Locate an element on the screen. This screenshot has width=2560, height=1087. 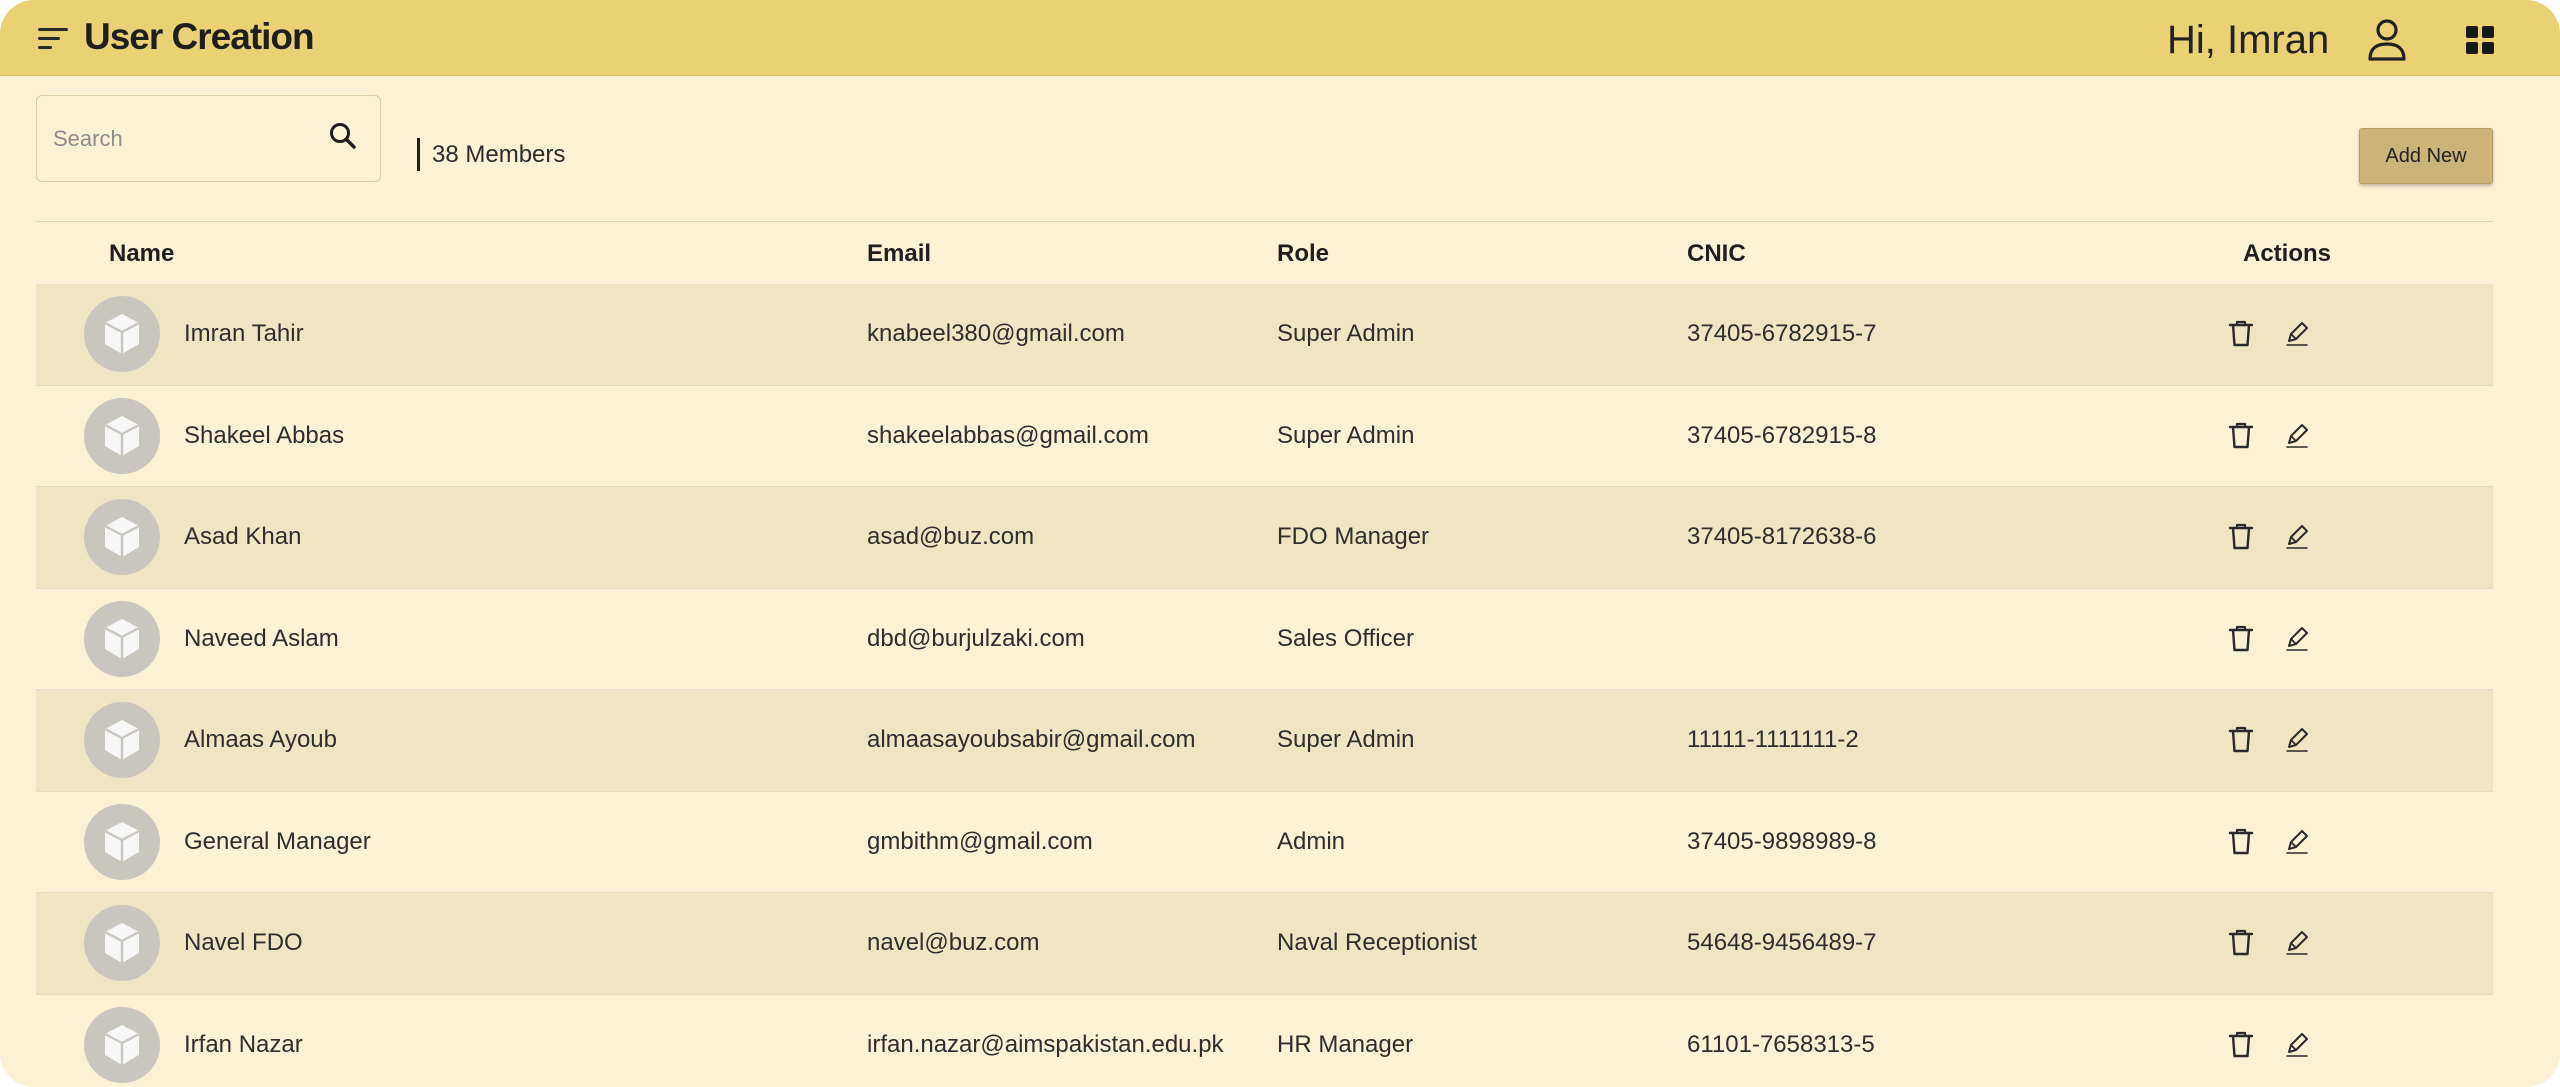
user-role: Sales Officer is located at coordinates (1345, 638).